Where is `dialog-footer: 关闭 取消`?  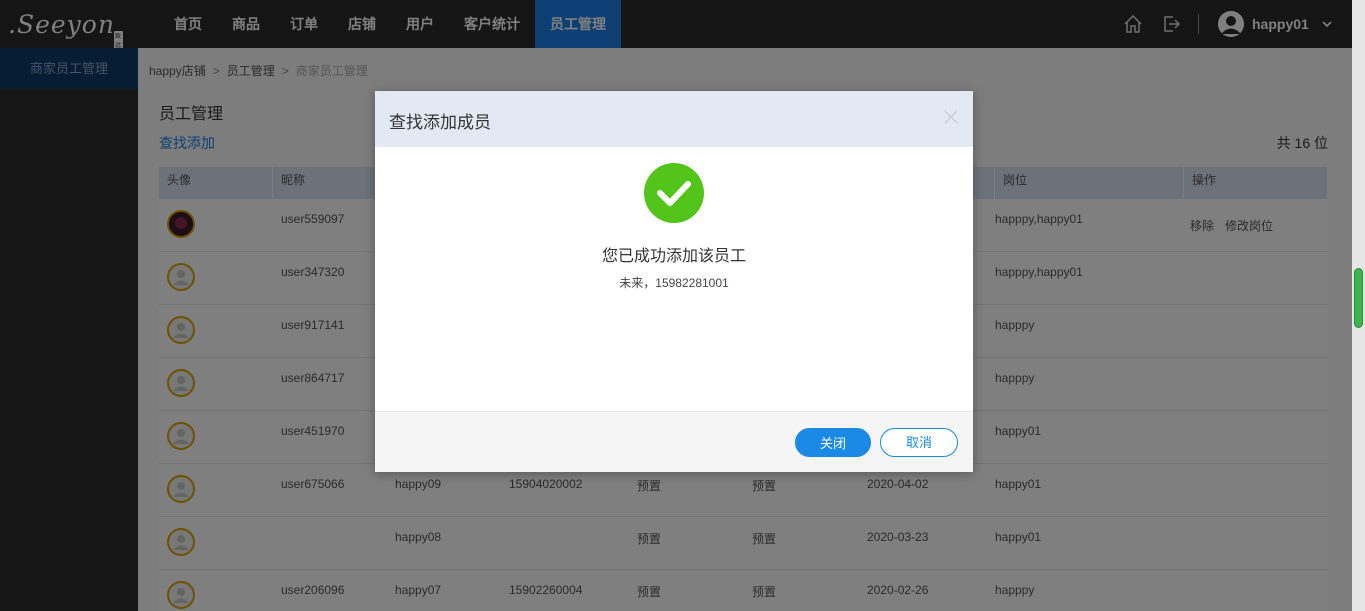
dialog-footer: 关闭 取消 is located at coordinates (674, 441).